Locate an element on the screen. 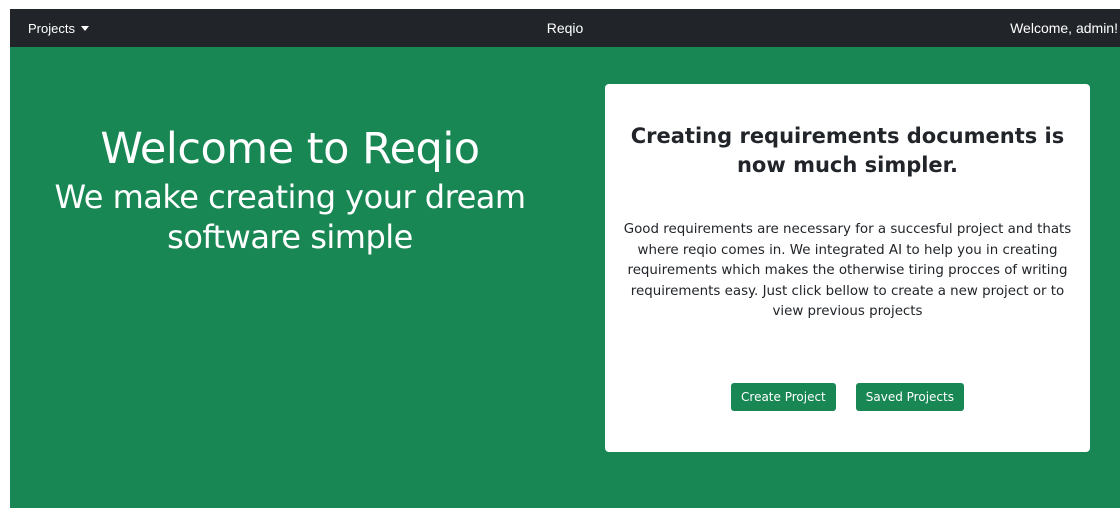  brand-link: Reqio is located at coordinates (565, 28).